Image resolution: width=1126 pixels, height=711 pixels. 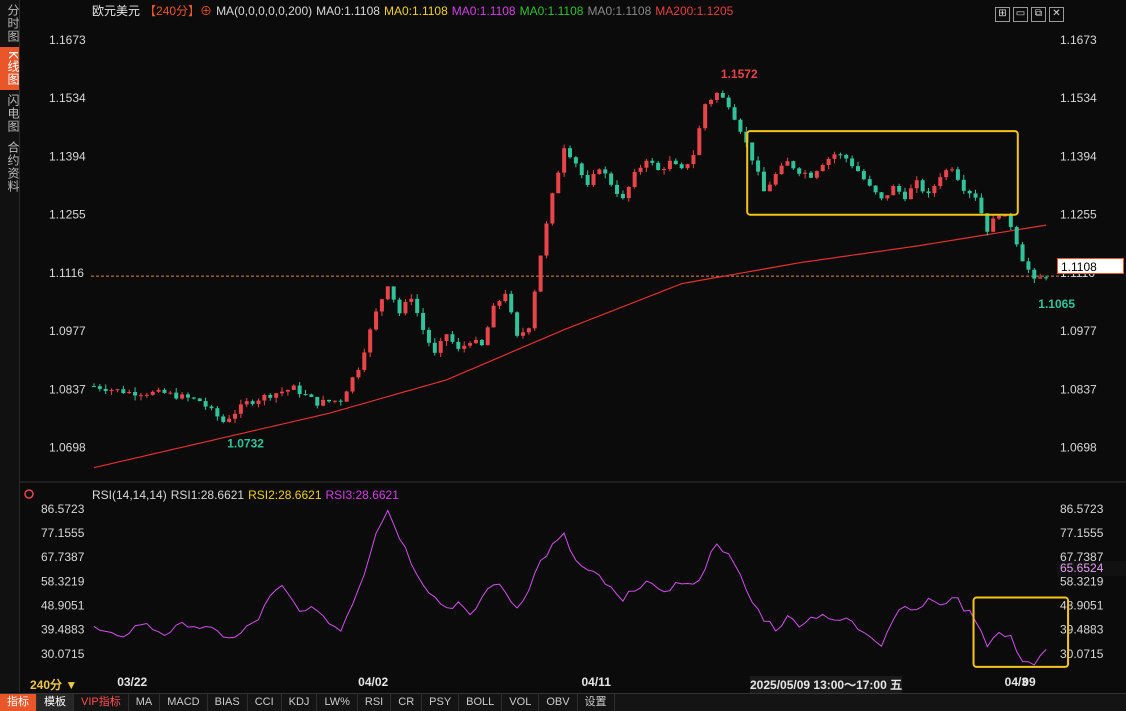 I want to click on toolbar-item-15: 设置, so click(x=596, y=702).